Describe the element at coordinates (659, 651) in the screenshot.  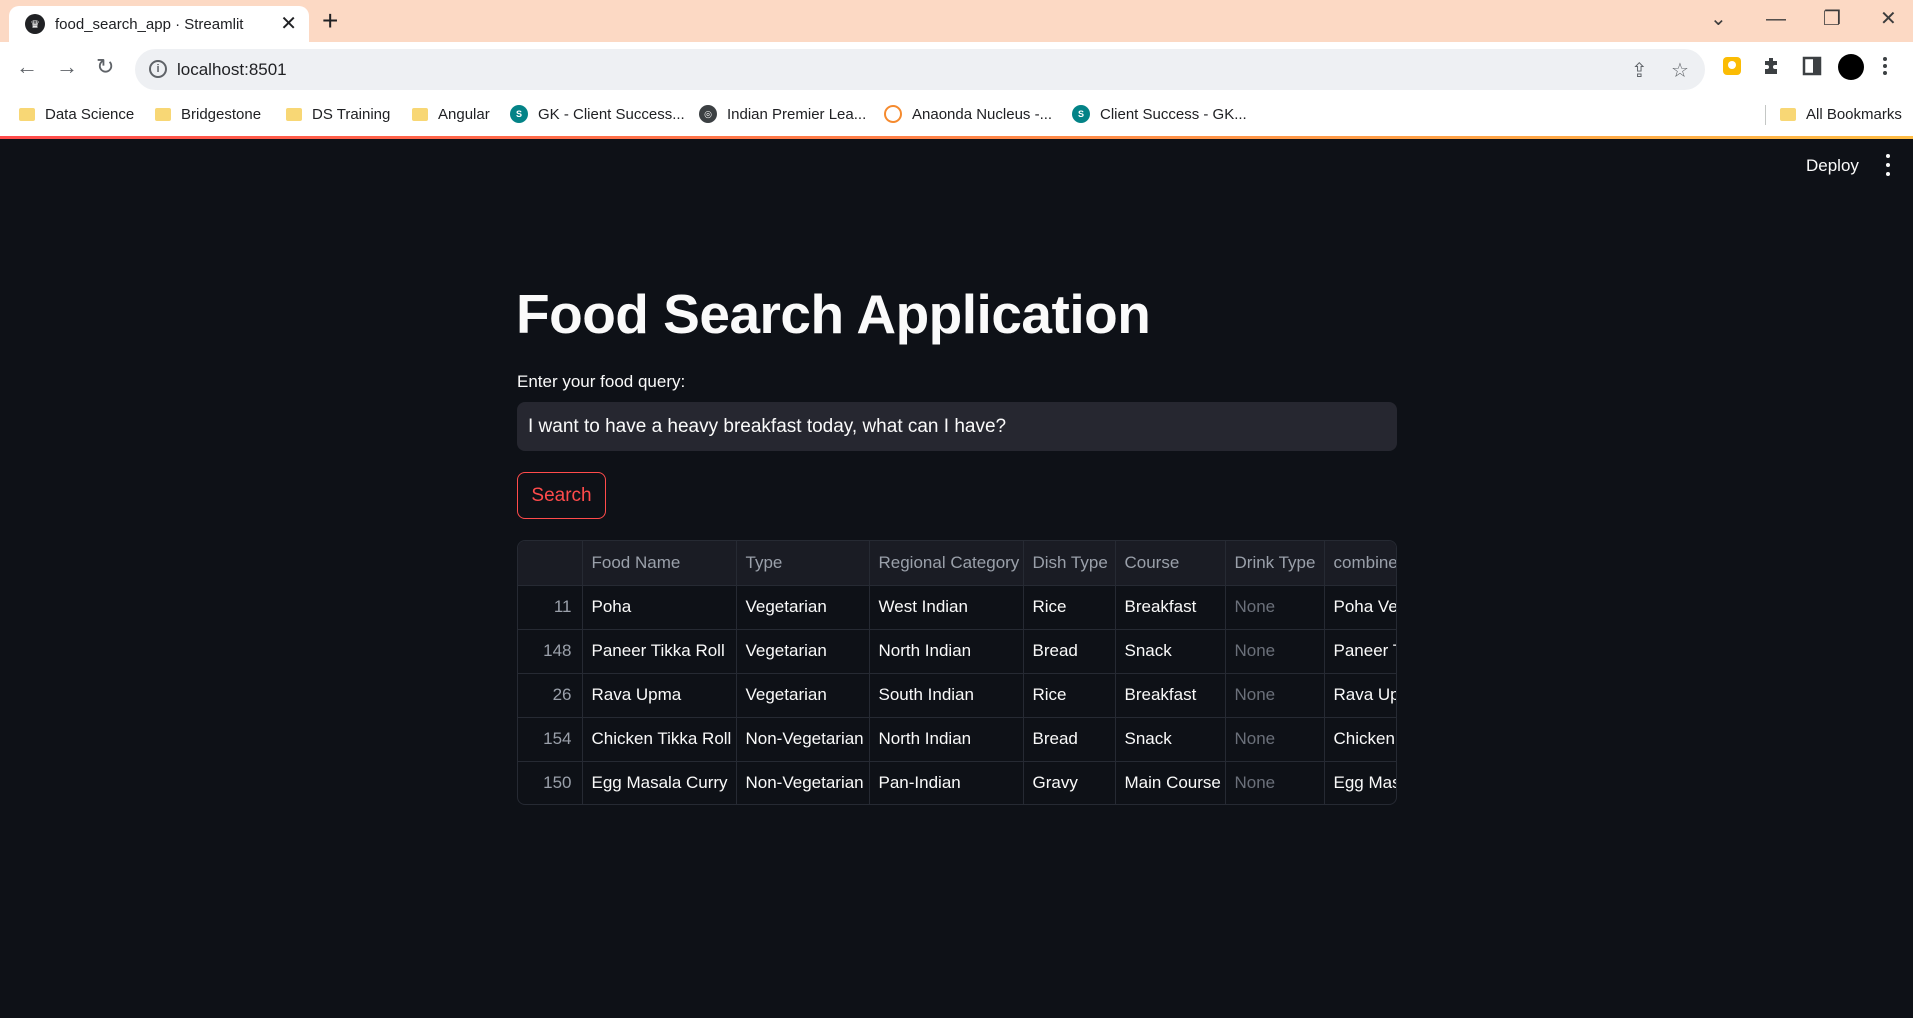
I see `cell-food-name: Paneer Tikka Roll` at that location.